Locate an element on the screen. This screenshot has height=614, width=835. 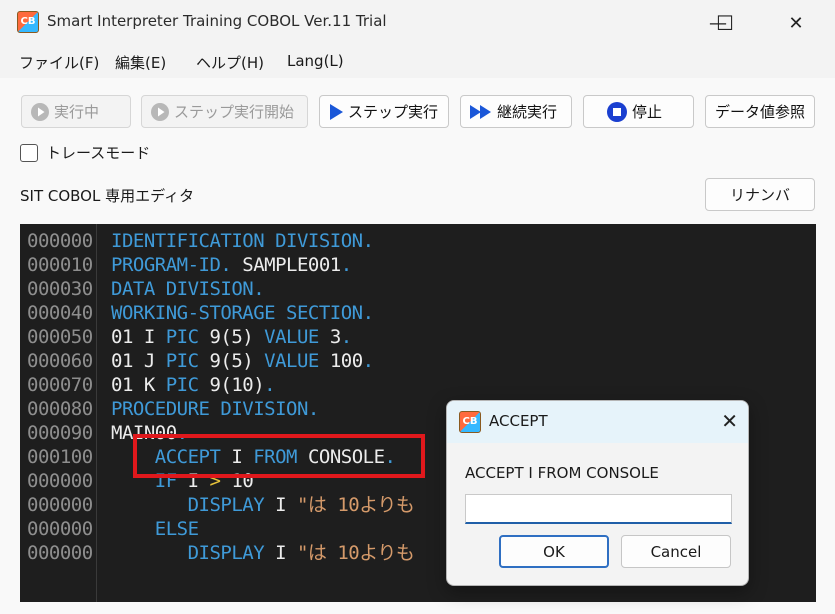
code-text: PROGRAM-ID. SAMPLE001. is located at coordinates (231, 265).